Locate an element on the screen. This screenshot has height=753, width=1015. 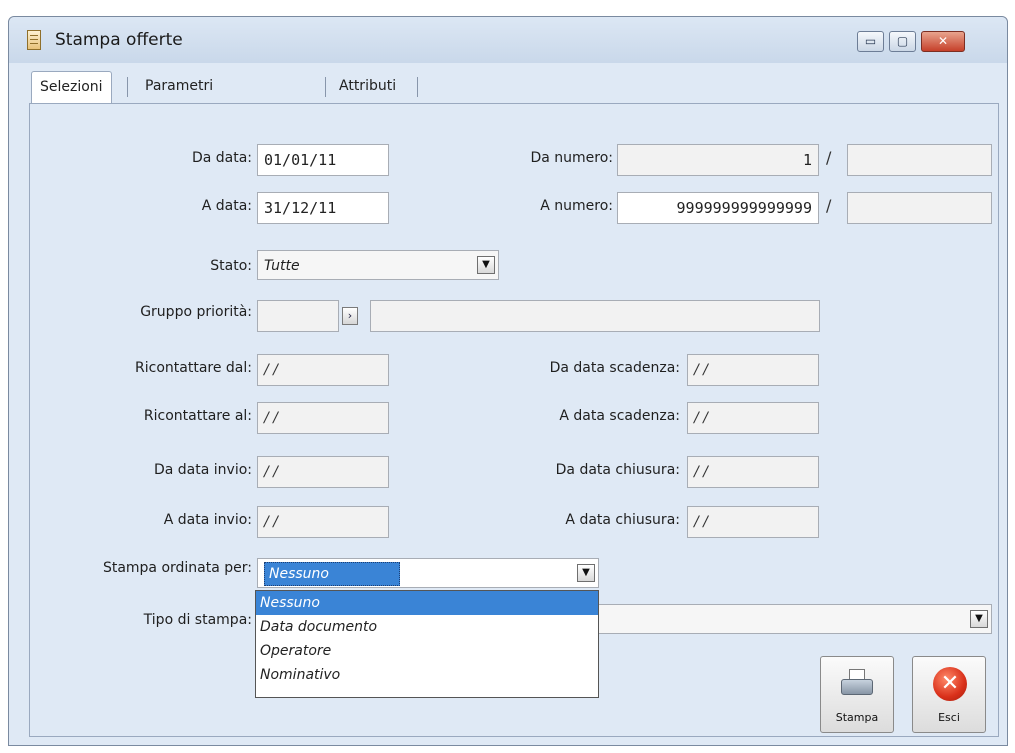
dropdown-option-operatore: Operatore is located at coordinates (427, 651).